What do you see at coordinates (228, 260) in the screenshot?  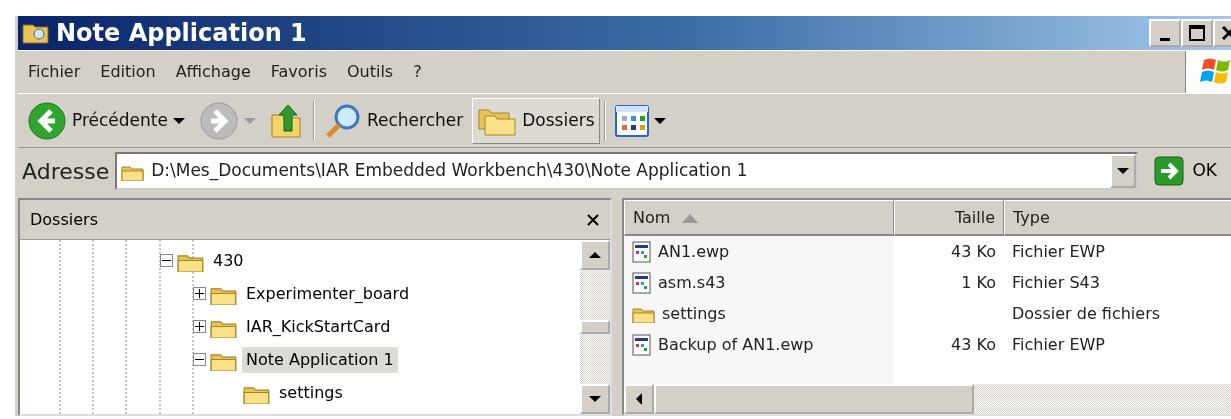 I see `tree-item: 430` at bounding box center [228, 260].